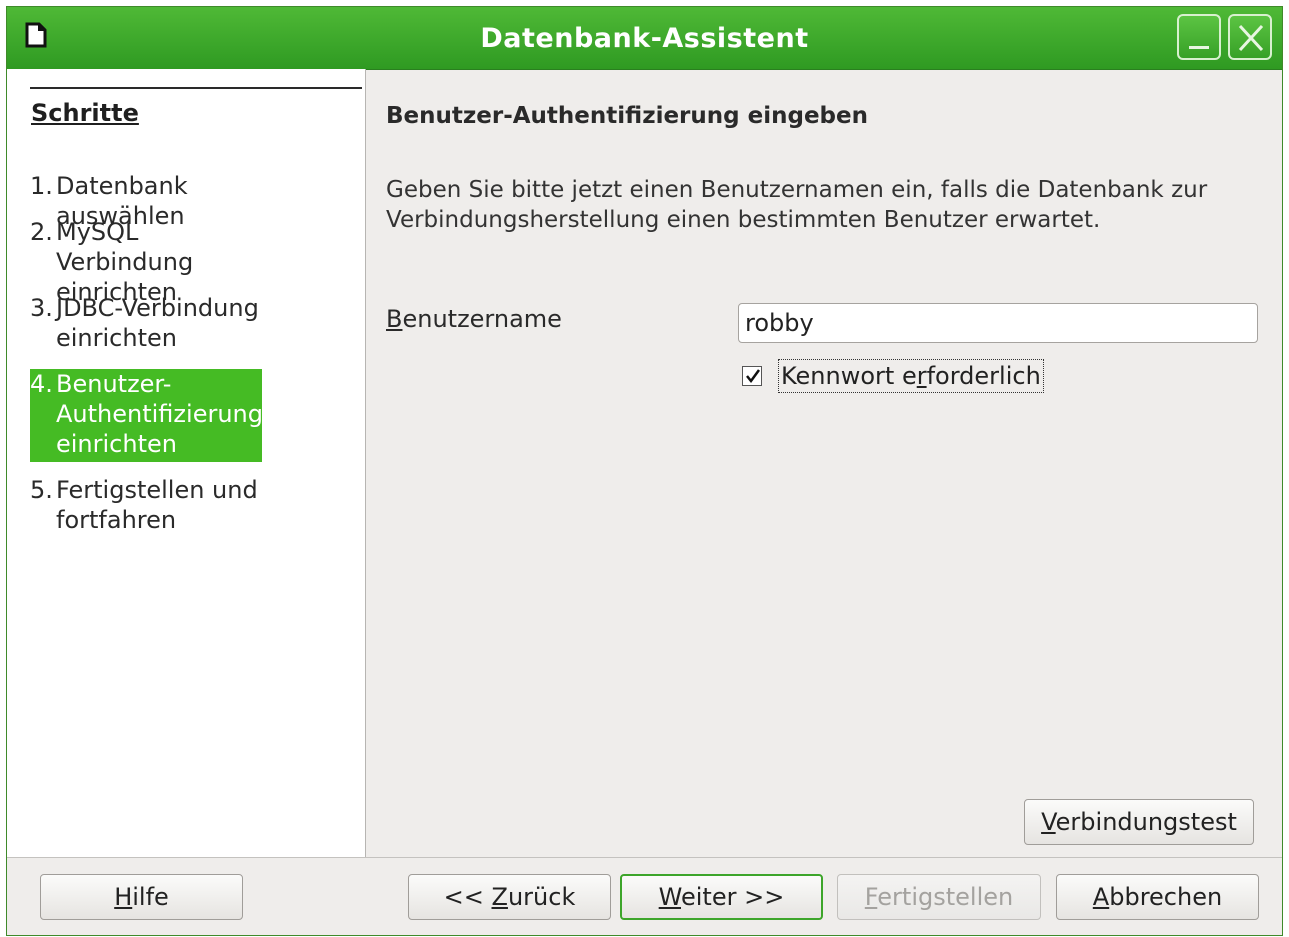 This screenshot has width=1289, height=937. What do you see at coordinates (1101, 897) in the screenshot?
I see `mnemonic-char: A` at bounding box center [1101, 897].